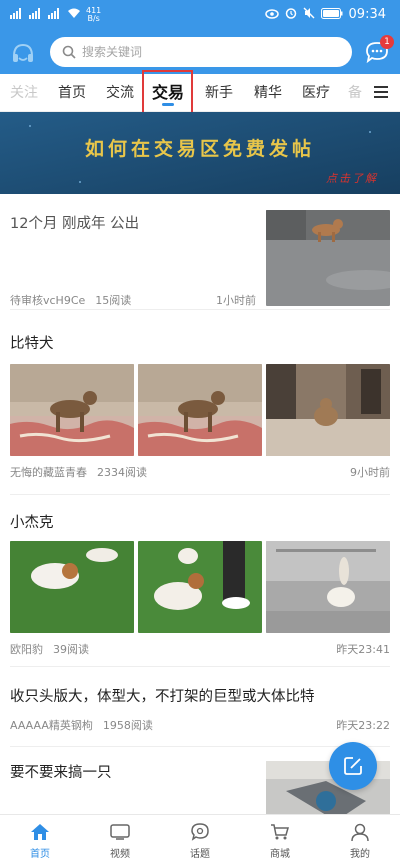 The width and height of the screenshot is (400, 866). I want to click on banner-title: 如何在交易区免费发帖, so click(199, 149).